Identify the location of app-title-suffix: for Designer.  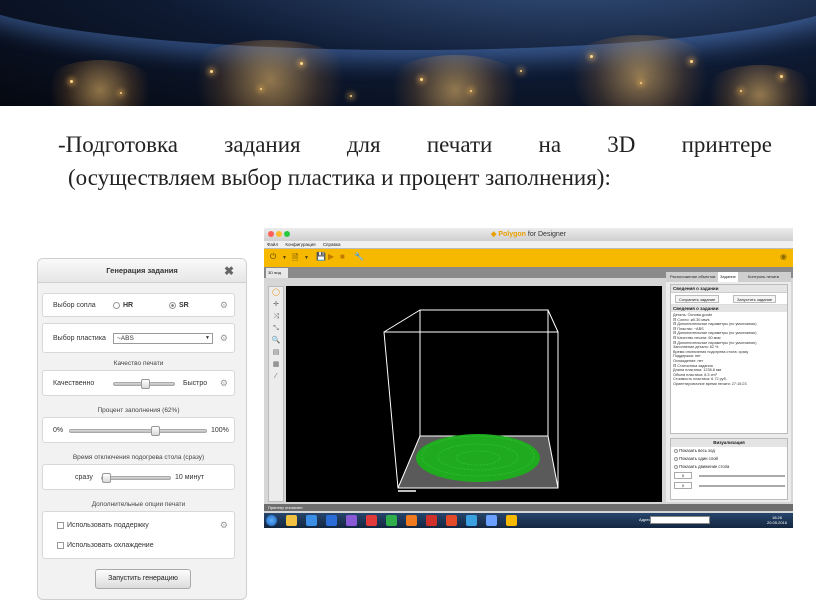
(546, 234).